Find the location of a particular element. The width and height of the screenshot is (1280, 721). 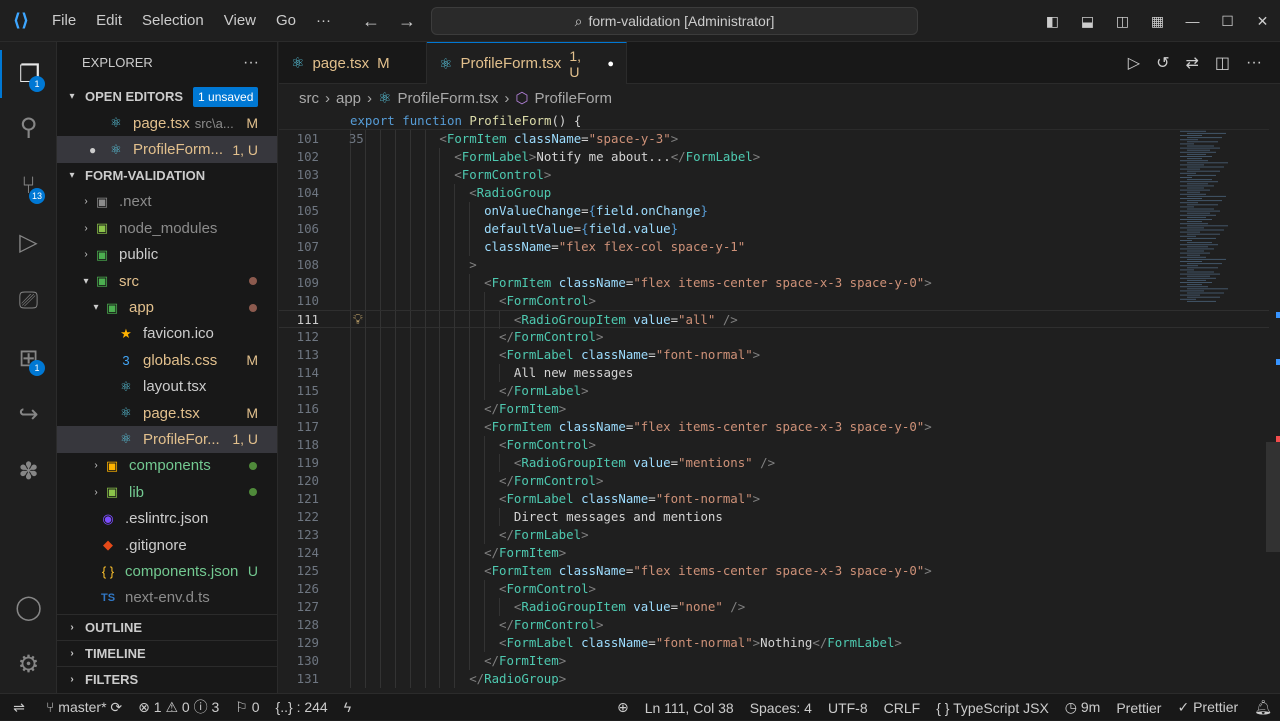

code-line: 130 </FormItem> is located at coordinates (774, 661).